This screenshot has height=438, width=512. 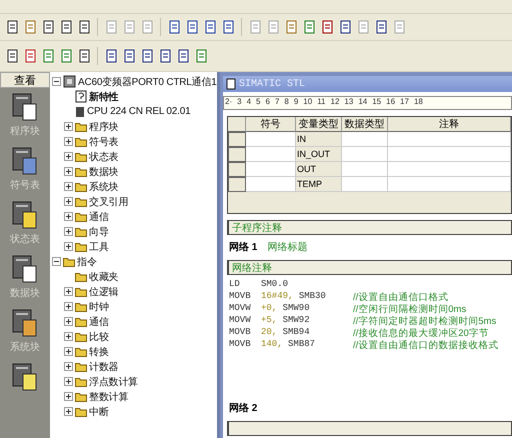 I want to click on ruler-number: 7, so click(x=277, y=102).